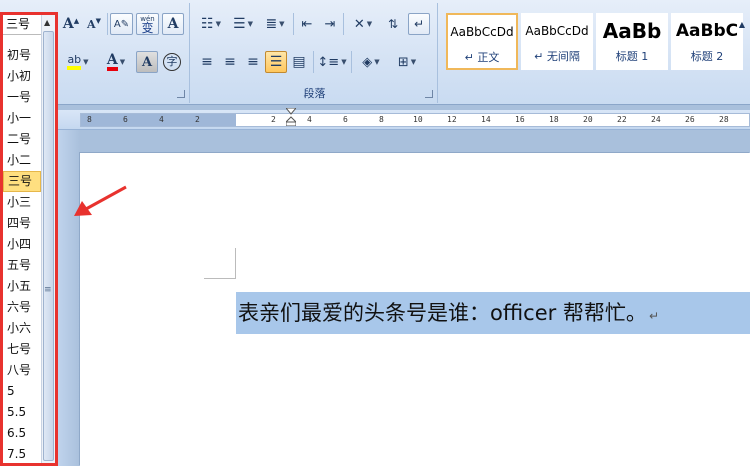  Describe the element at coordinates (520, 119) in the screenshot. I see `ruler-tick: 16` at that location.